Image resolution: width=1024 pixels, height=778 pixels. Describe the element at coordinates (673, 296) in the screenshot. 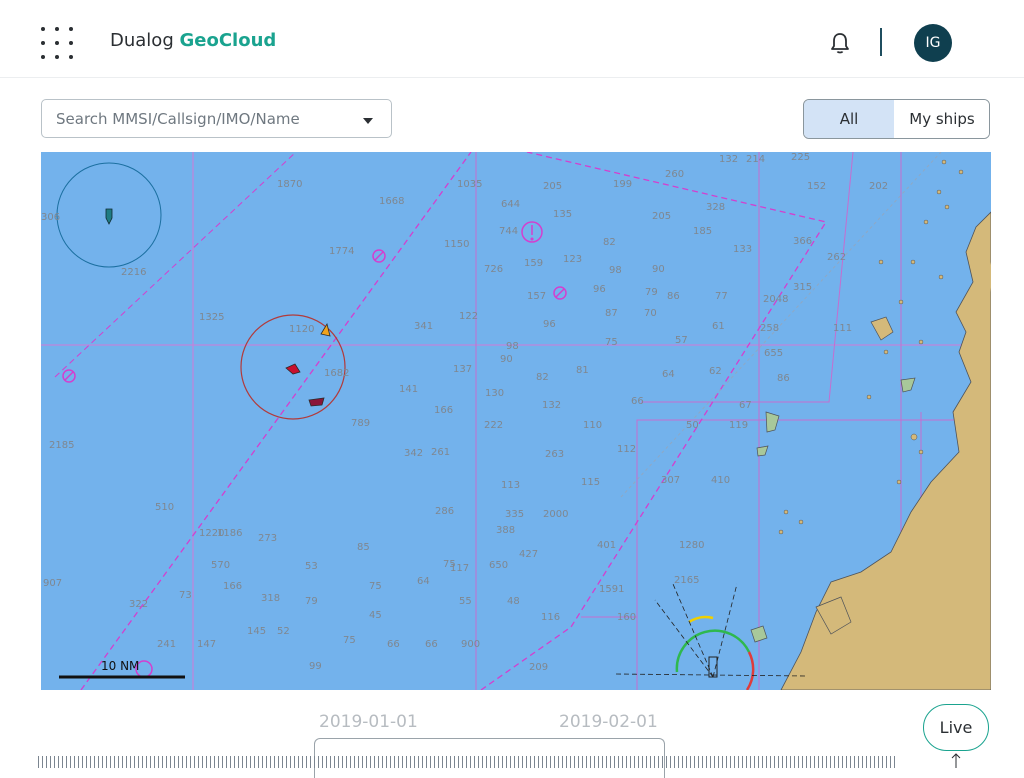

I see `depth-sounding: 86` at that location.